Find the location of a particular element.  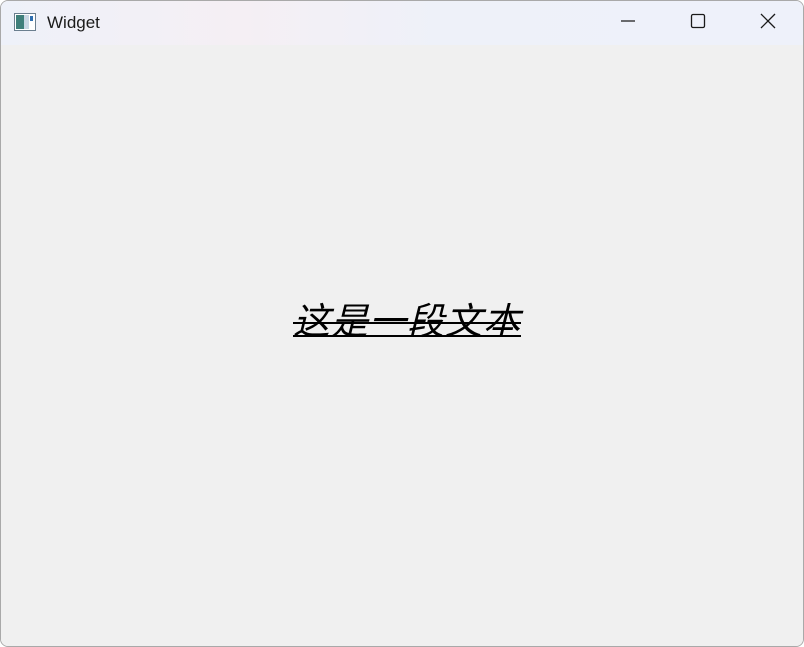

maximize-icon is located at coordinates (698, 23).